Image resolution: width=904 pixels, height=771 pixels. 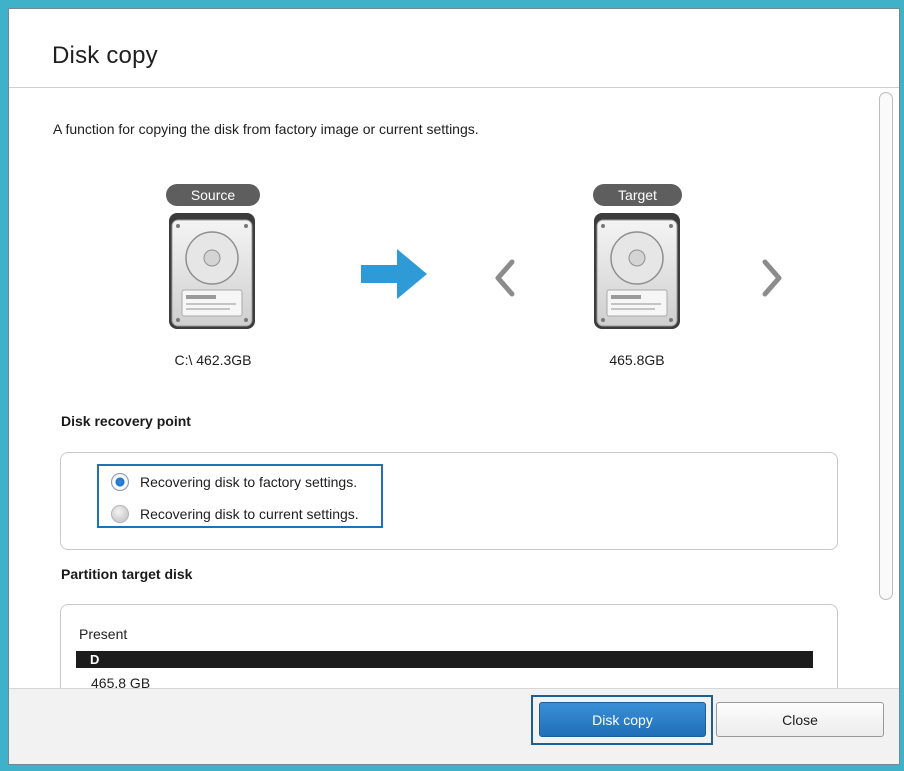 I want to click on dialog-title: Disk copy, so click(x=105, y=55).